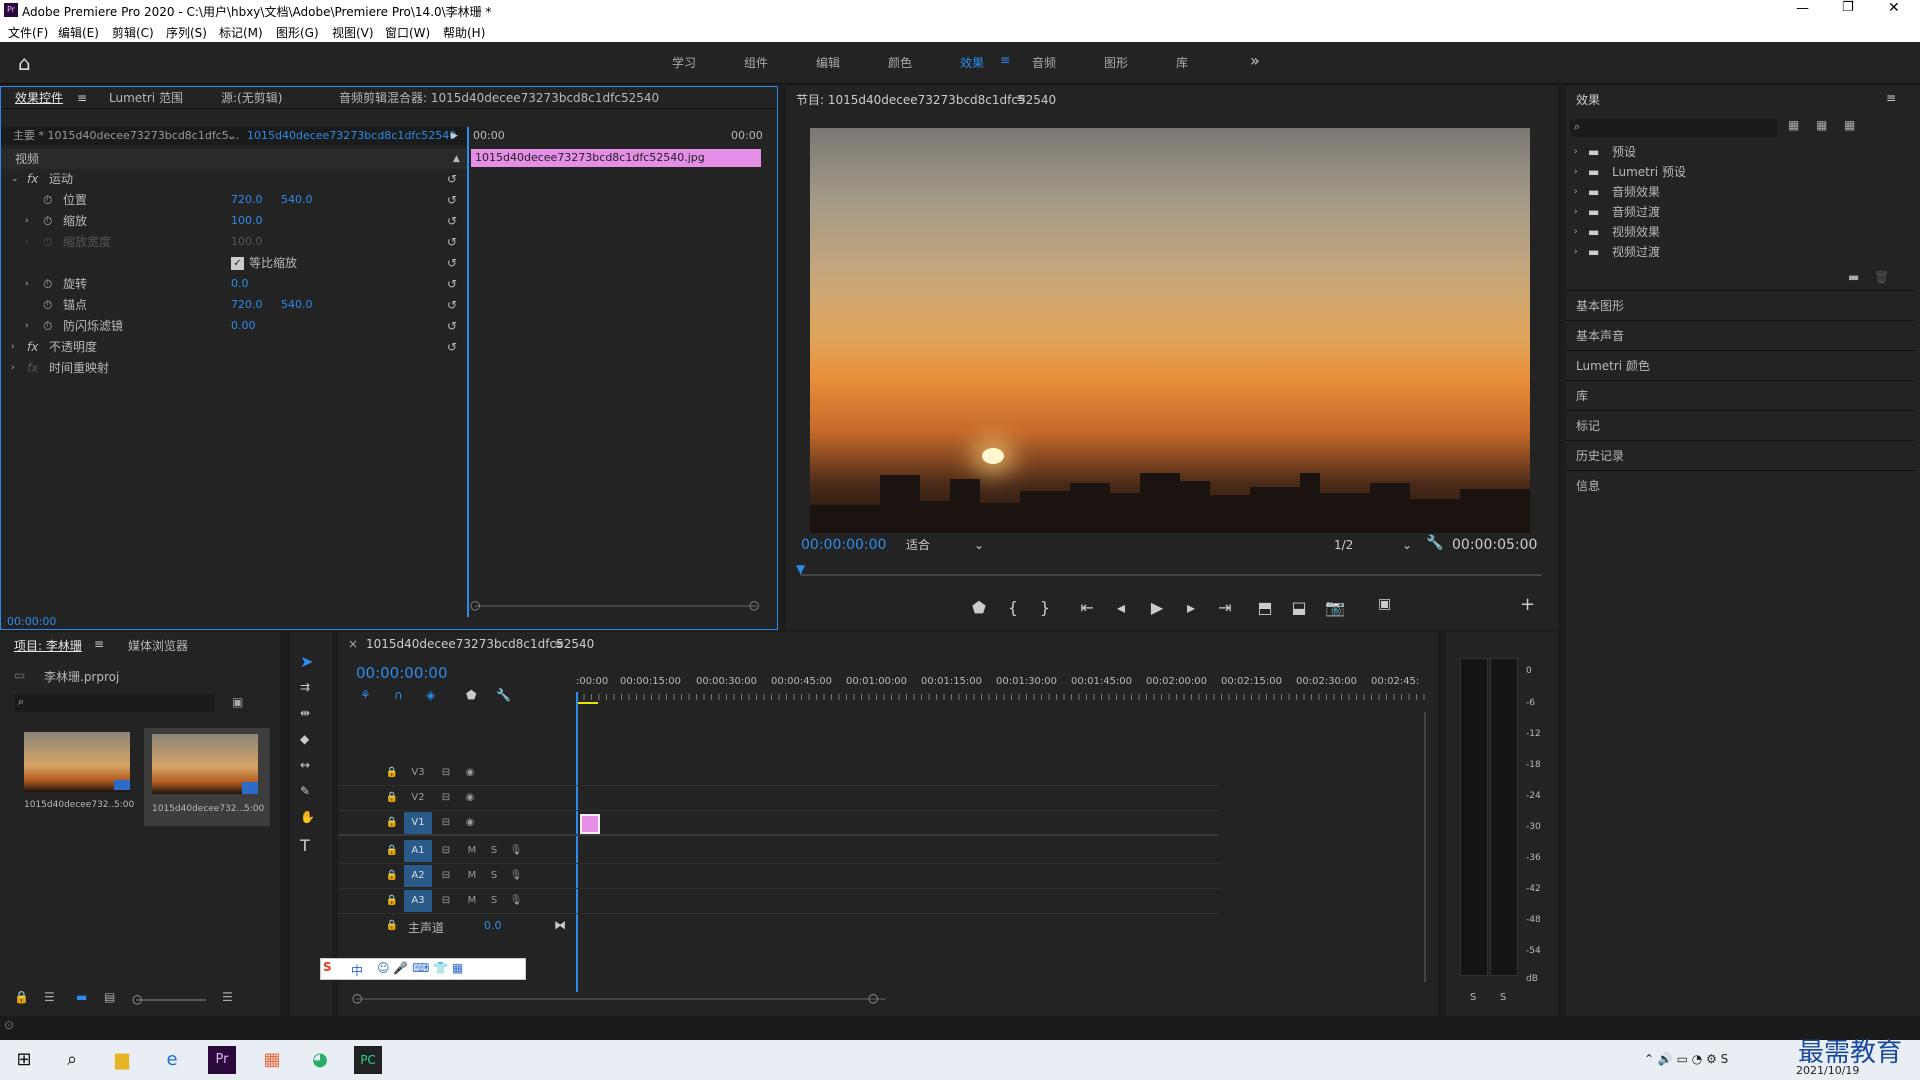 The width and height of the screenshot is (1920, 1080). Describe the element at coordinates (979, 608) in the screenshot. I see `add-marker-icon: ⬟` at that location.